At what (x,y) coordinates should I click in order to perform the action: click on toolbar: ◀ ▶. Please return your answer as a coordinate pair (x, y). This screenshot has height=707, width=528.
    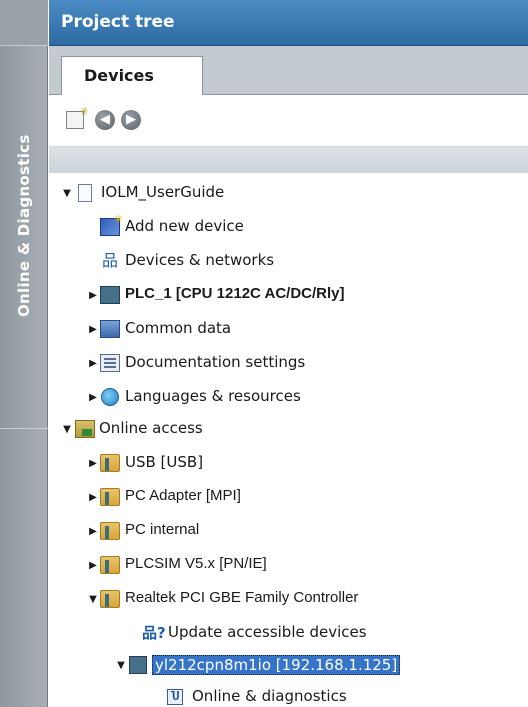
    Looking at the image, I should click on (288, 121).